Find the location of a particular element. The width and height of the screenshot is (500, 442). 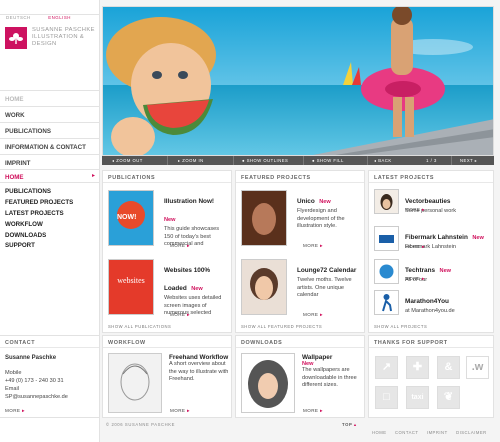

book-cover-icon: NOW! is located at coordinates (131, 218).